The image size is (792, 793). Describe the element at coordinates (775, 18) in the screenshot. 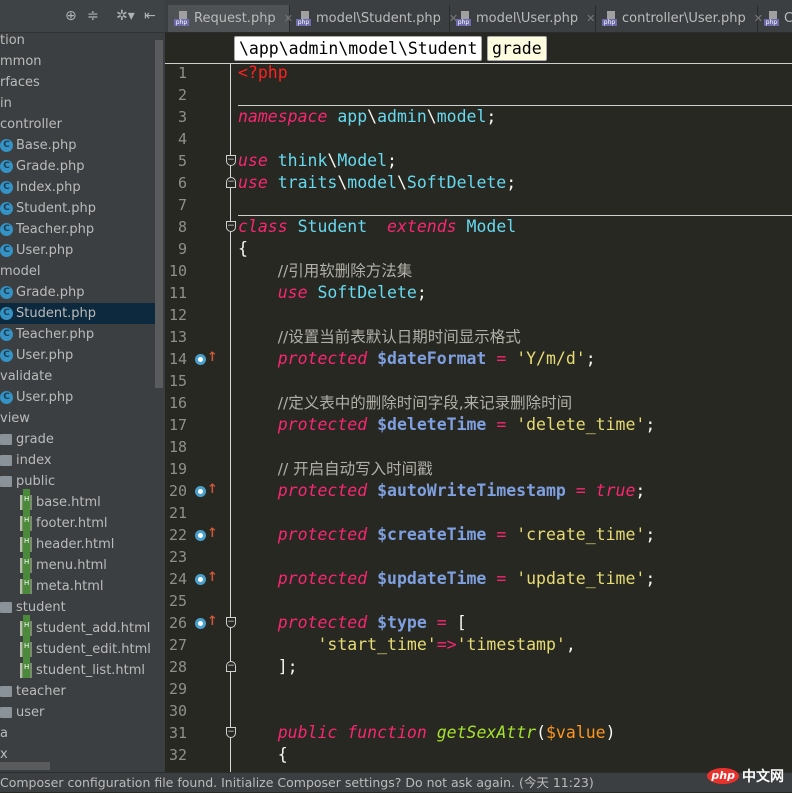

I see `tab: php C` at that location.